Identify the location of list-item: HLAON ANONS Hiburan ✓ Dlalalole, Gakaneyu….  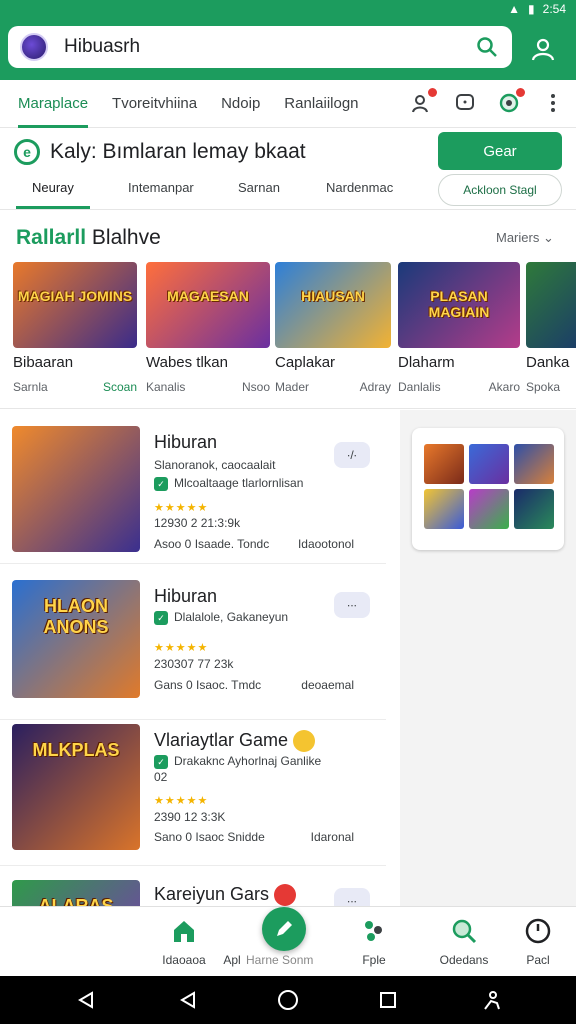
(193, 650).